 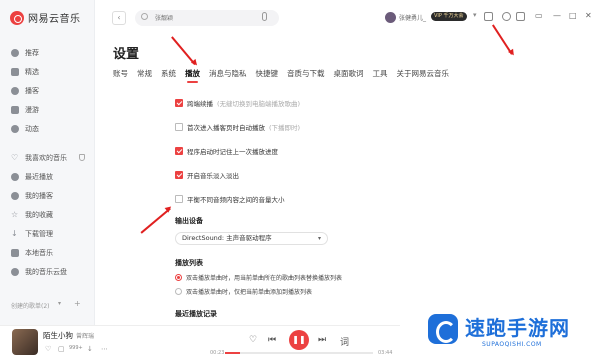 What do you see at coordinates (32, 109) in the screenshot?
I see `sidebar-item-label: 漫游` at bounding box center [32, 109].